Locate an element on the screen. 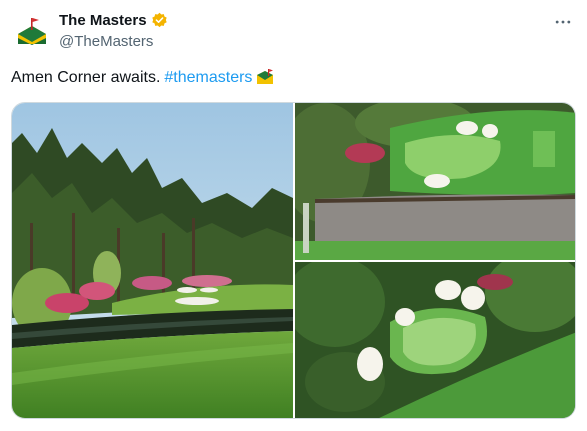 The image size is (587, 431). green-jacket-icon is located at coordinates (265, 78).